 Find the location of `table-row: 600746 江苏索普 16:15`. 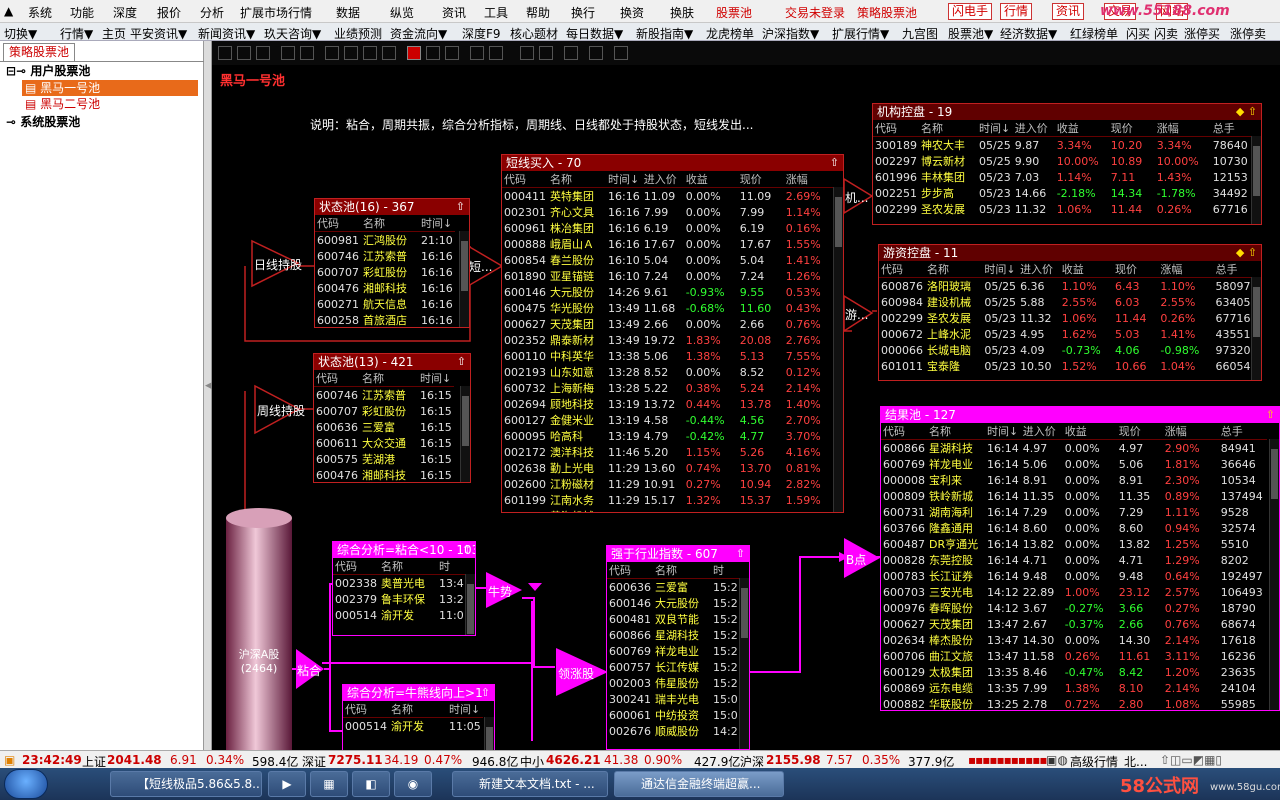

table-row: 600746 江苏索普 16:15 is located at coordinates (384, 395).